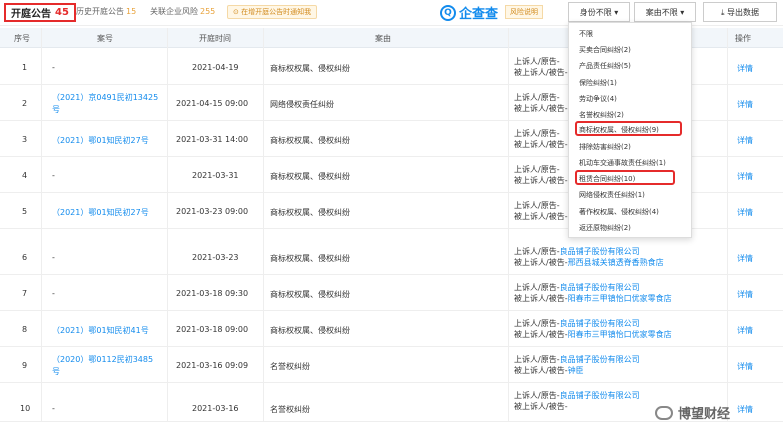 This screenshot has width=783, height=422. Describe the element at coordinates (589, 257) in the screenshot. I see `parties: 上诉人/原告-良品铺子股份有限公司 被上诉人/被告-邢西县城关镇透脊香熟食店` at that location.